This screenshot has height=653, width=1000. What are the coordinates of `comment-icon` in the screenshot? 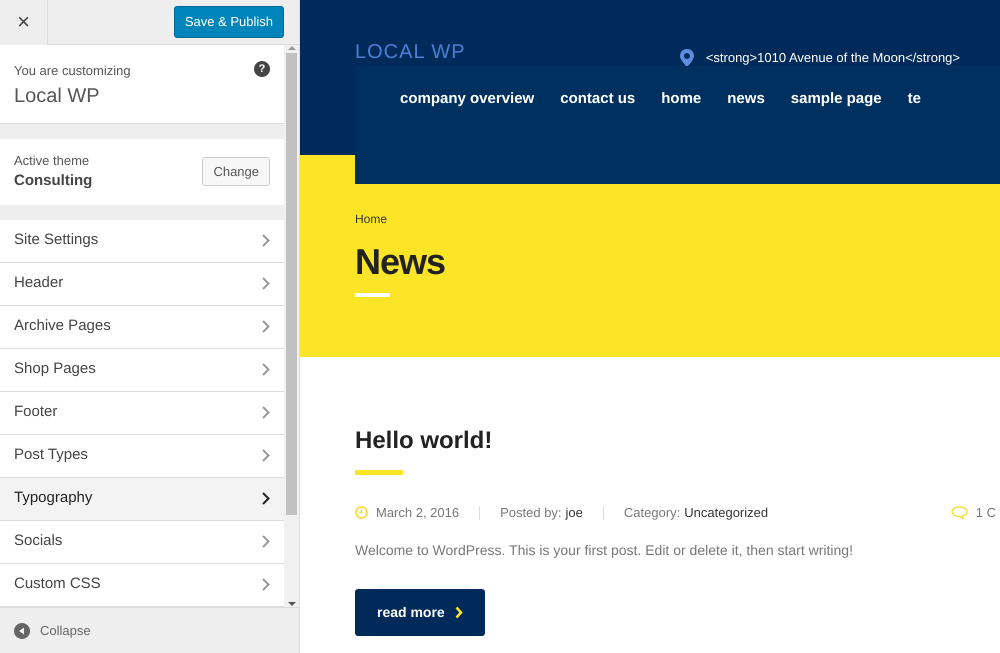 It's located at (959, 513).